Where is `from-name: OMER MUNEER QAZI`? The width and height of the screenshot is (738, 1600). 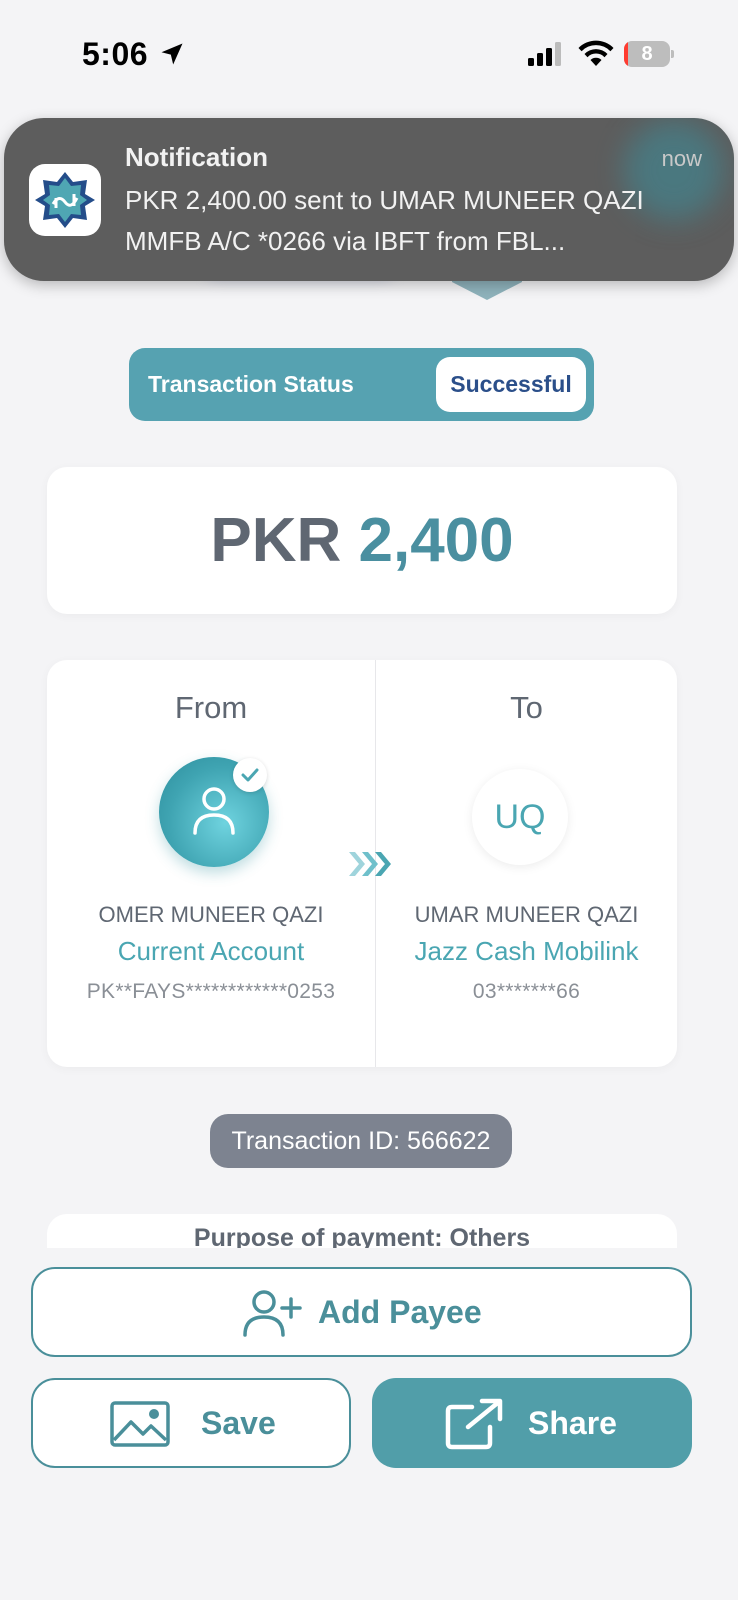
from-name: OMER MUNEER QAZI is located at coordinates (211, 914).